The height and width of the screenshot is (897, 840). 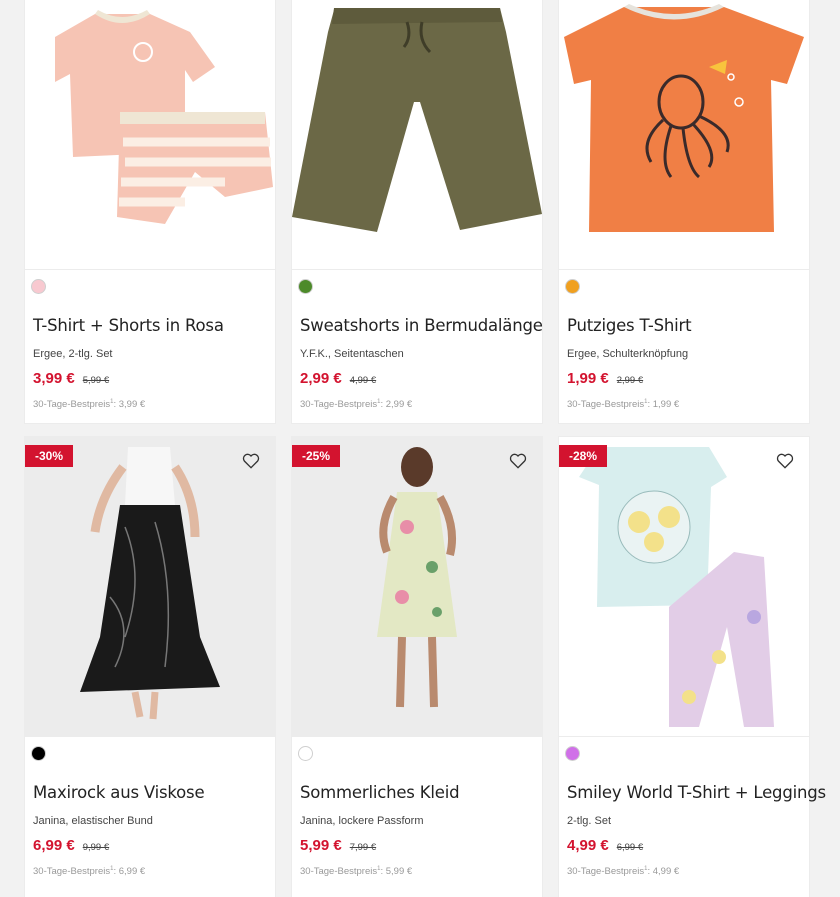 I want to click on product-title: Maxirock aus Viskose, so click(x=119, y=792).